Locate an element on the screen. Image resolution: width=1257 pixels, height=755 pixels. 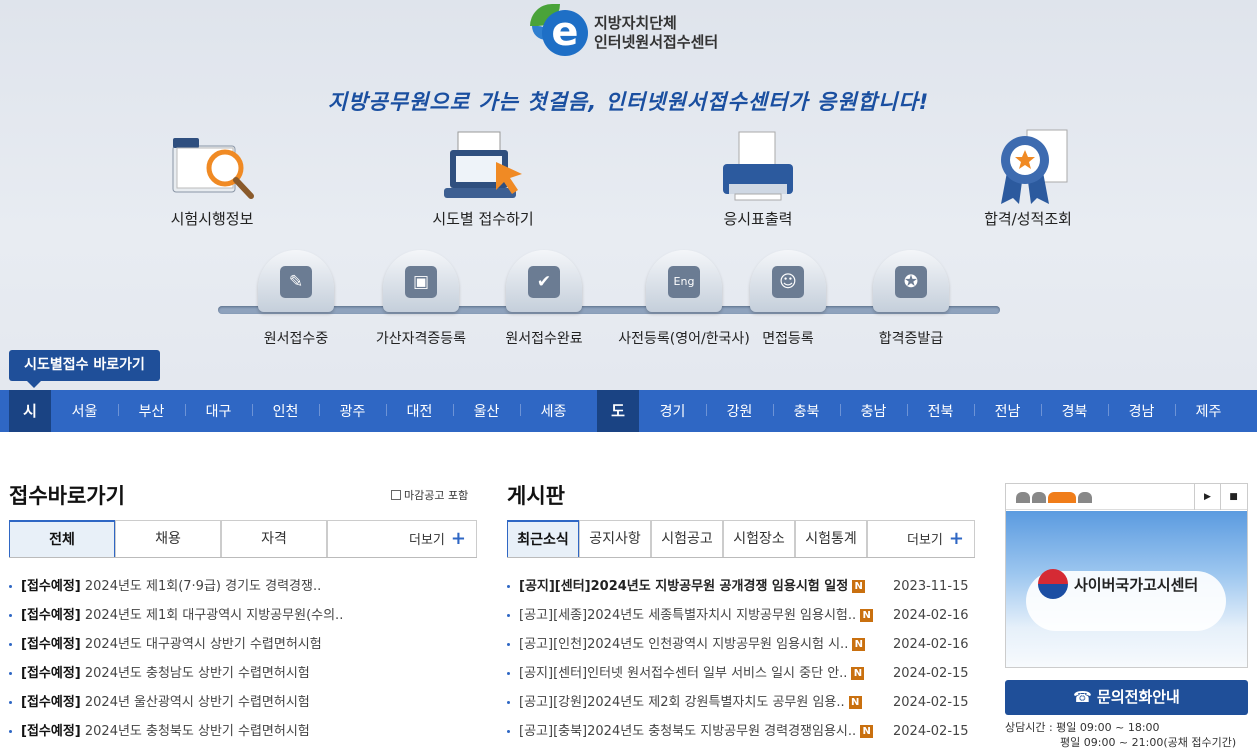
menu-result-inquiry: 합격/성적조회 is located at coordinates (1028, 178).